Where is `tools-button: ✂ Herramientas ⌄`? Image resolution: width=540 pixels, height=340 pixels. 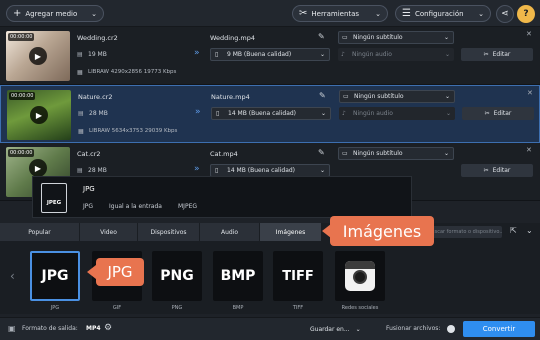 tools-button: ✂ Herramientas ⌄ is located at coordinates (340, 13).